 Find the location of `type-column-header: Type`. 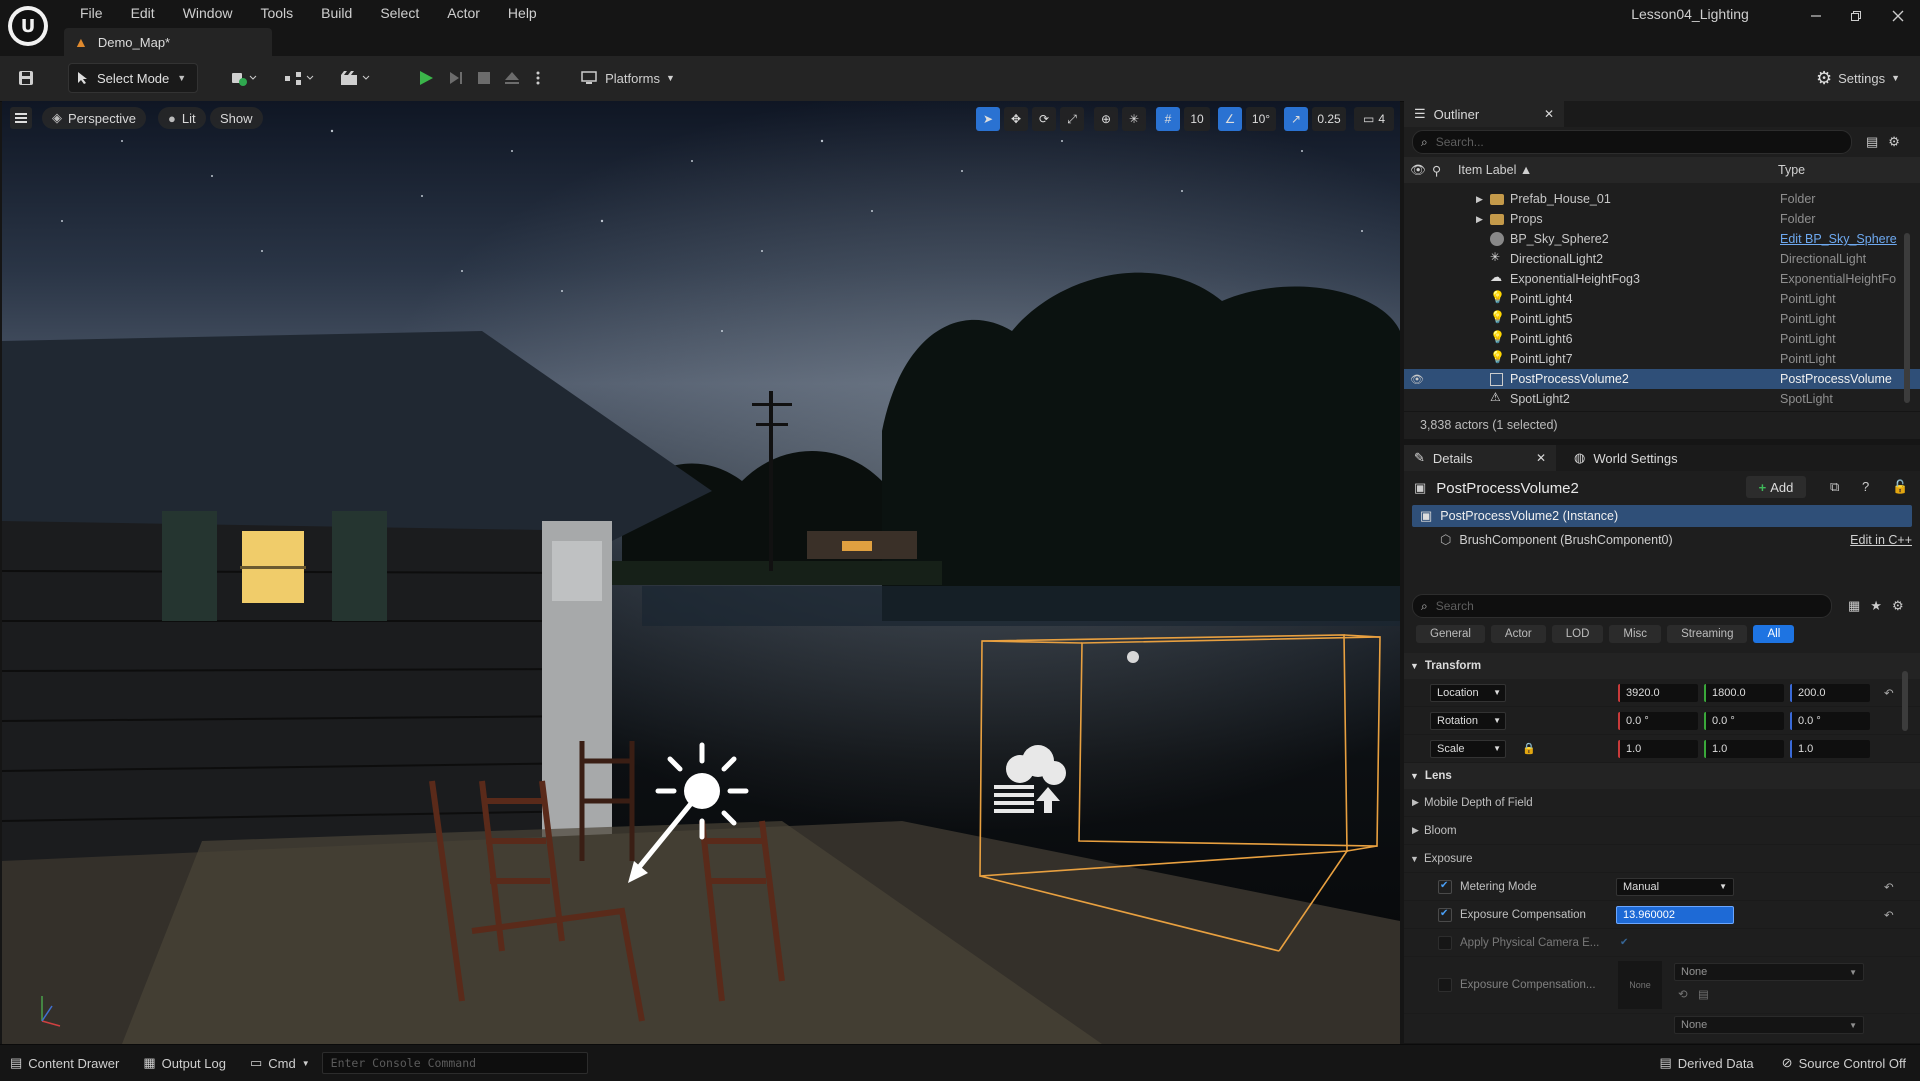

type-column-header: Type is located at coordinates (1791, 170).